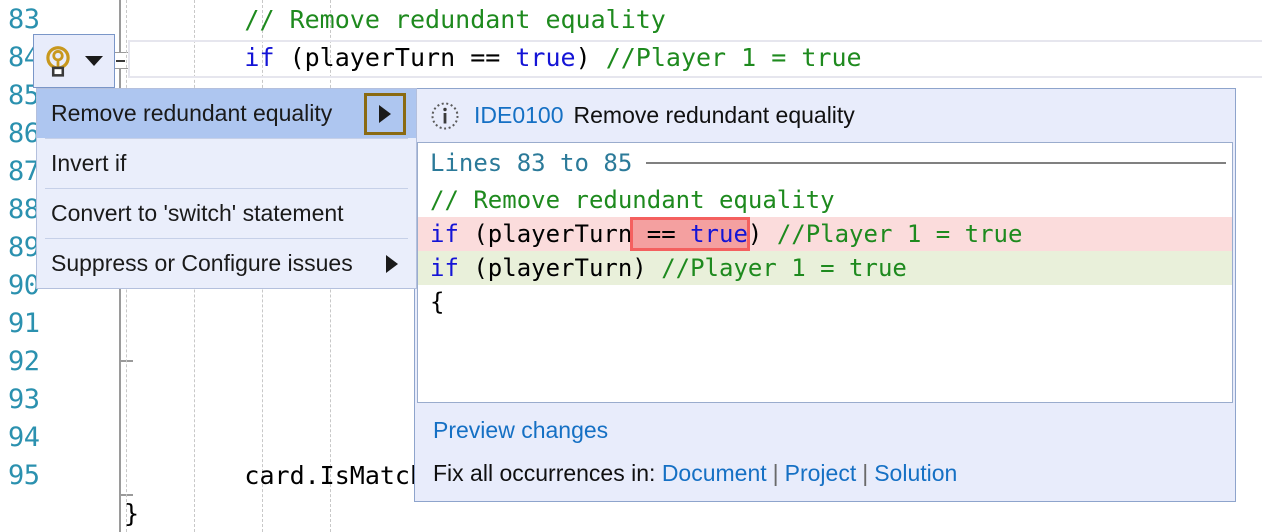 The height and width of the screenshot is (532, 1262). Describe the element at coordinates (693, 20) in the screenshot. I see `code-line: // Remove redundant equality` at that location.